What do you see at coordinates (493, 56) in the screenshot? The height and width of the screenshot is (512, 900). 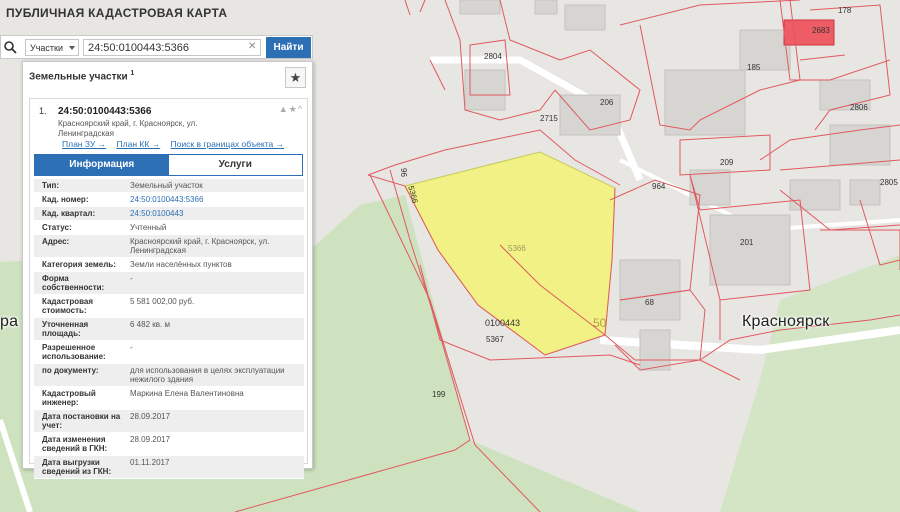 I see `parcel-label: 2804` at bounding box center [493, 56].